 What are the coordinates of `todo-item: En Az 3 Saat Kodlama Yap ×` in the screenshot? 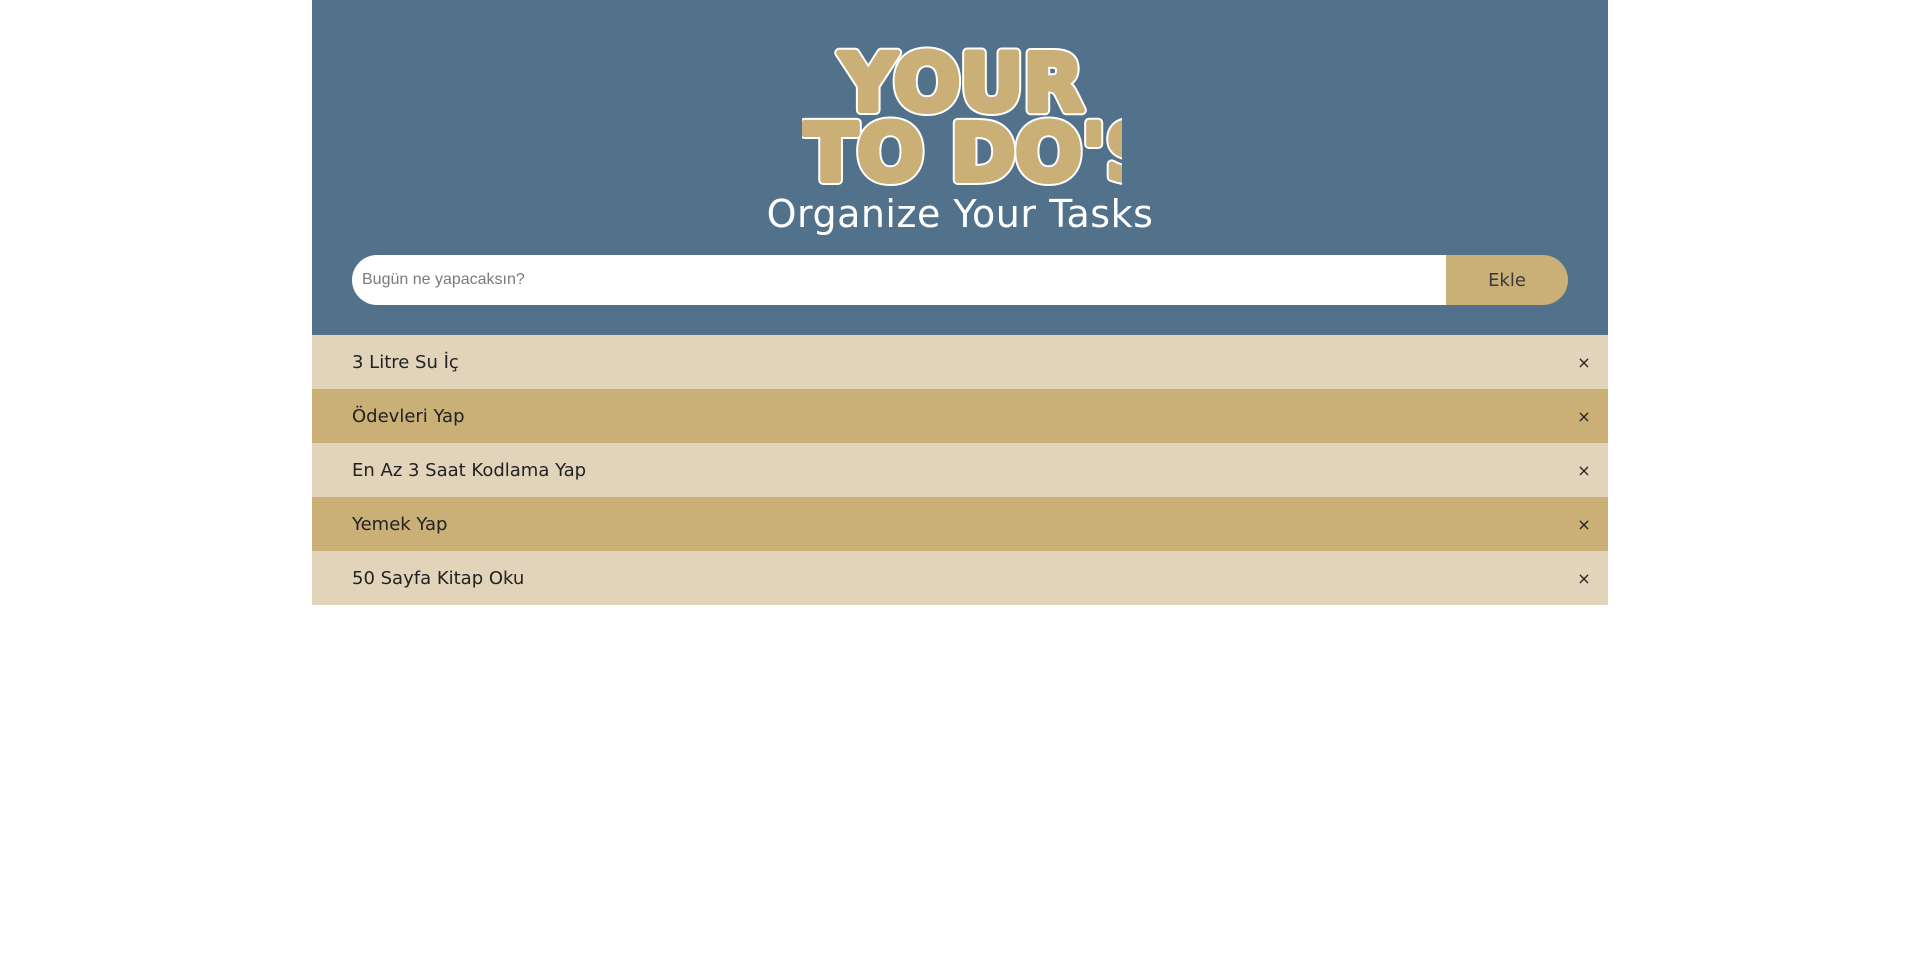 It's located at (960, 470).